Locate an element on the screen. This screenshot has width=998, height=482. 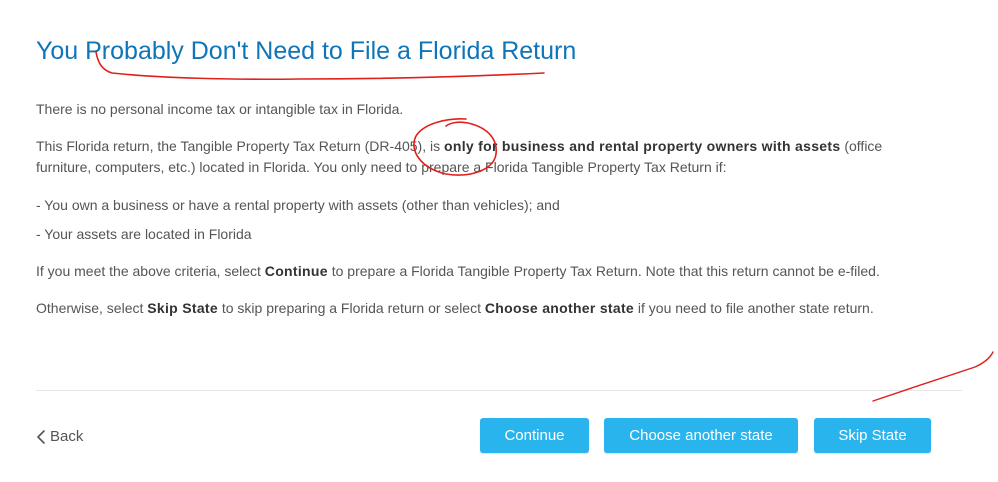
continue-instruction-emphasis: Continue is located at coordinates (296, 271).